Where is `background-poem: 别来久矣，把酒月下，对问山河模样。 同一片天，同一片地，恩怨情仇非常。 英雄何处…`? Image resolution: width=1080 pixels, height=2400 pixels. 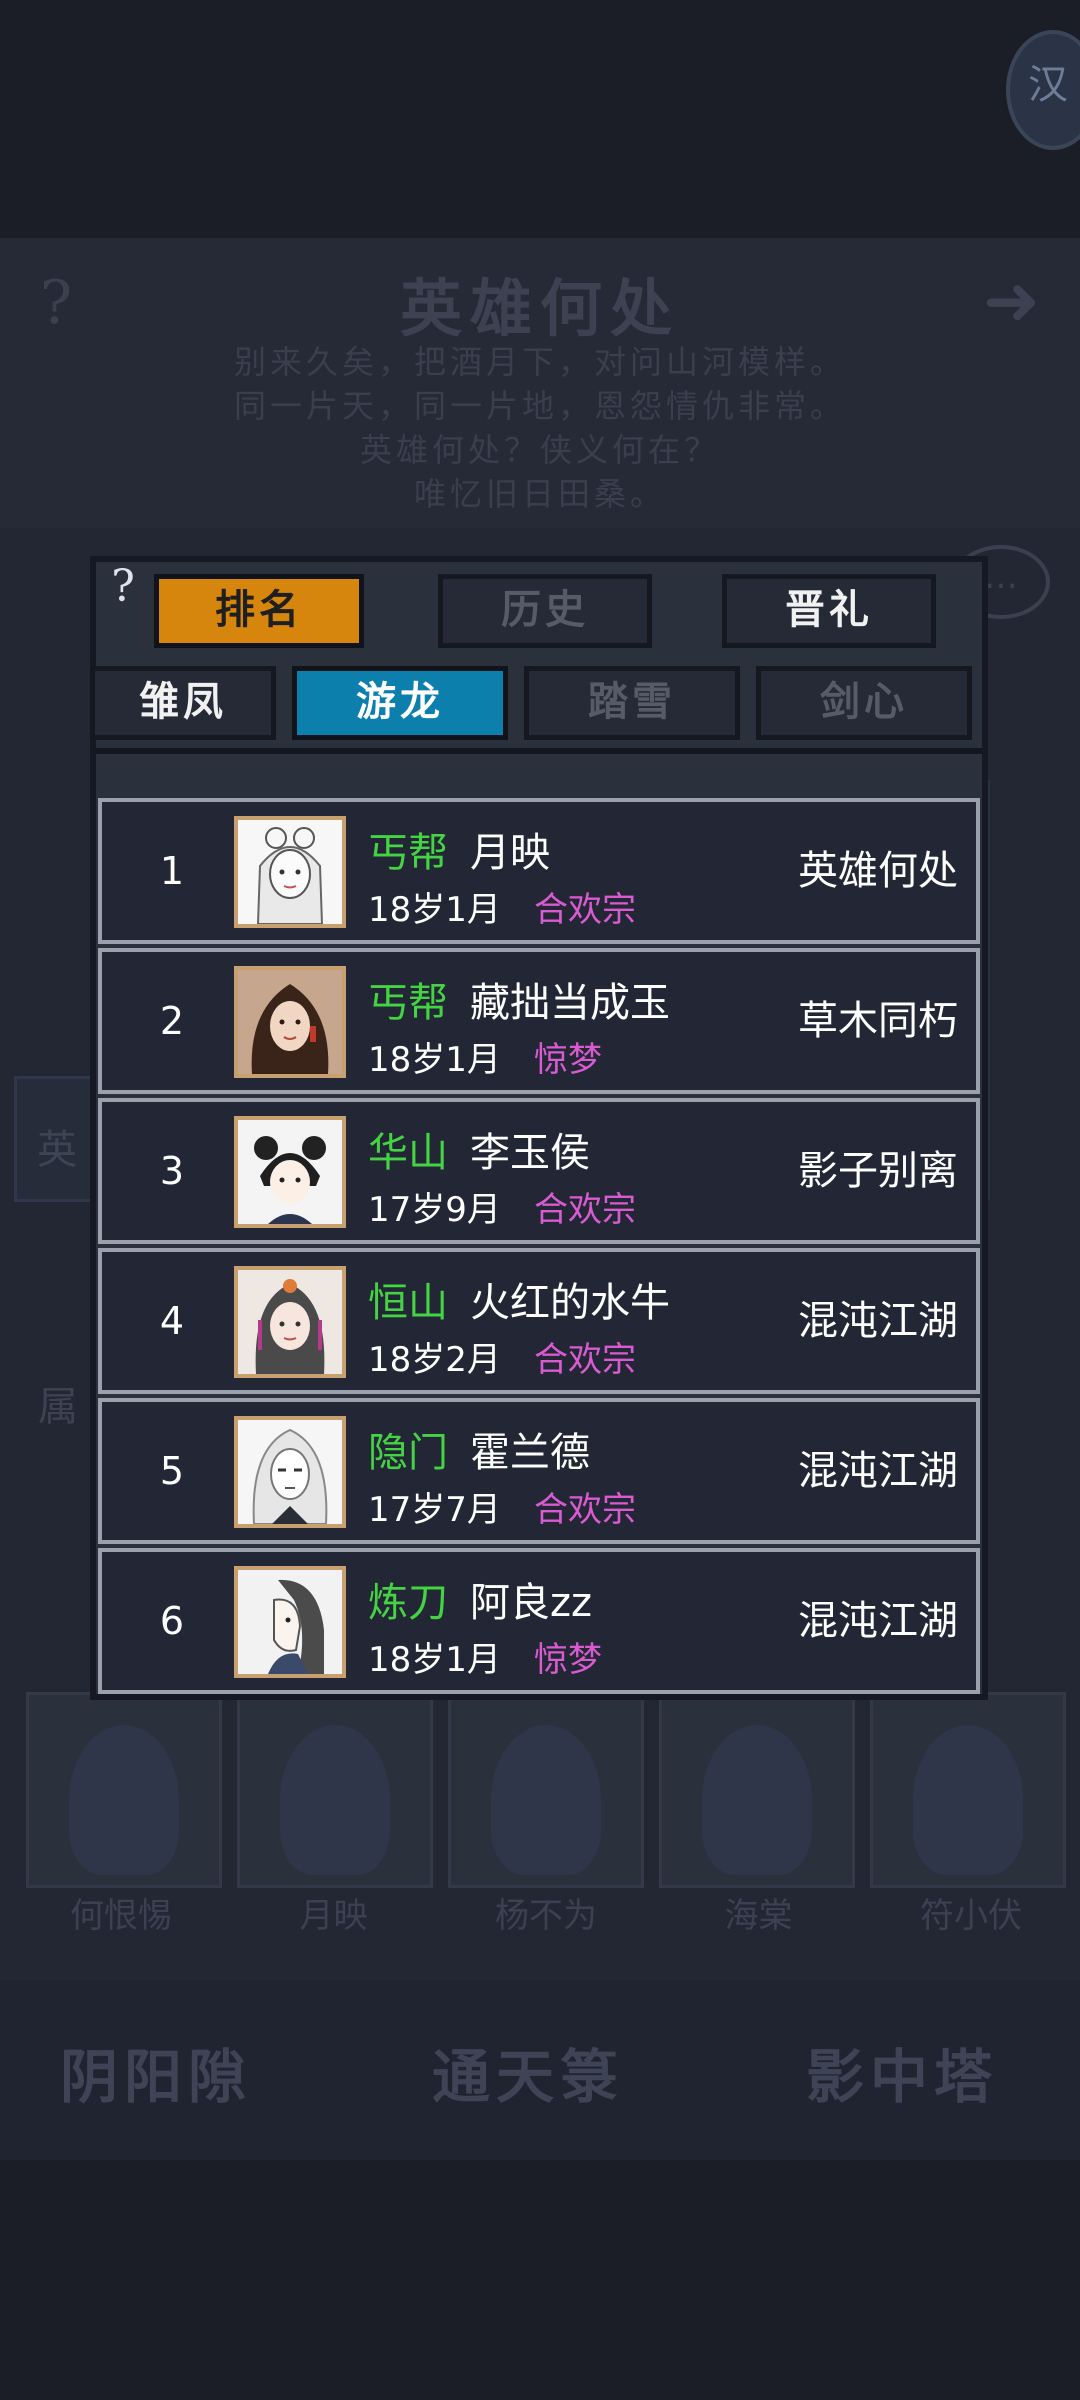 background-poem: 别来久矣，把酒月下，对问山河模样。 同一片天，同一片地，恩怨情仇非常。 英雄何处… is located at coordinates (540, 428).